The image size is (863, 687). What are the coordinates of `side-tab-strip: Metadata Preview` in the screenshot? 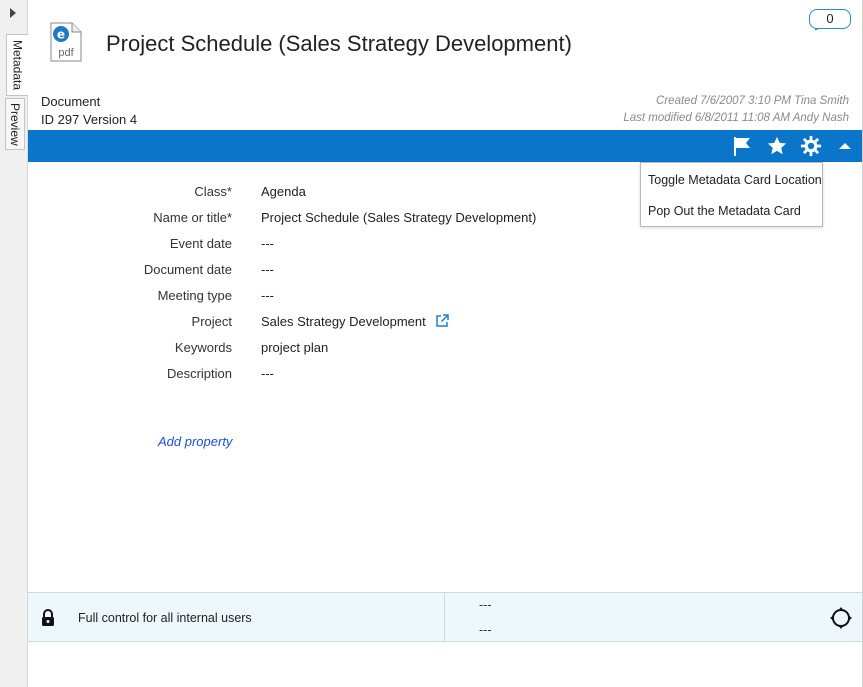 It's located at (14, 343).